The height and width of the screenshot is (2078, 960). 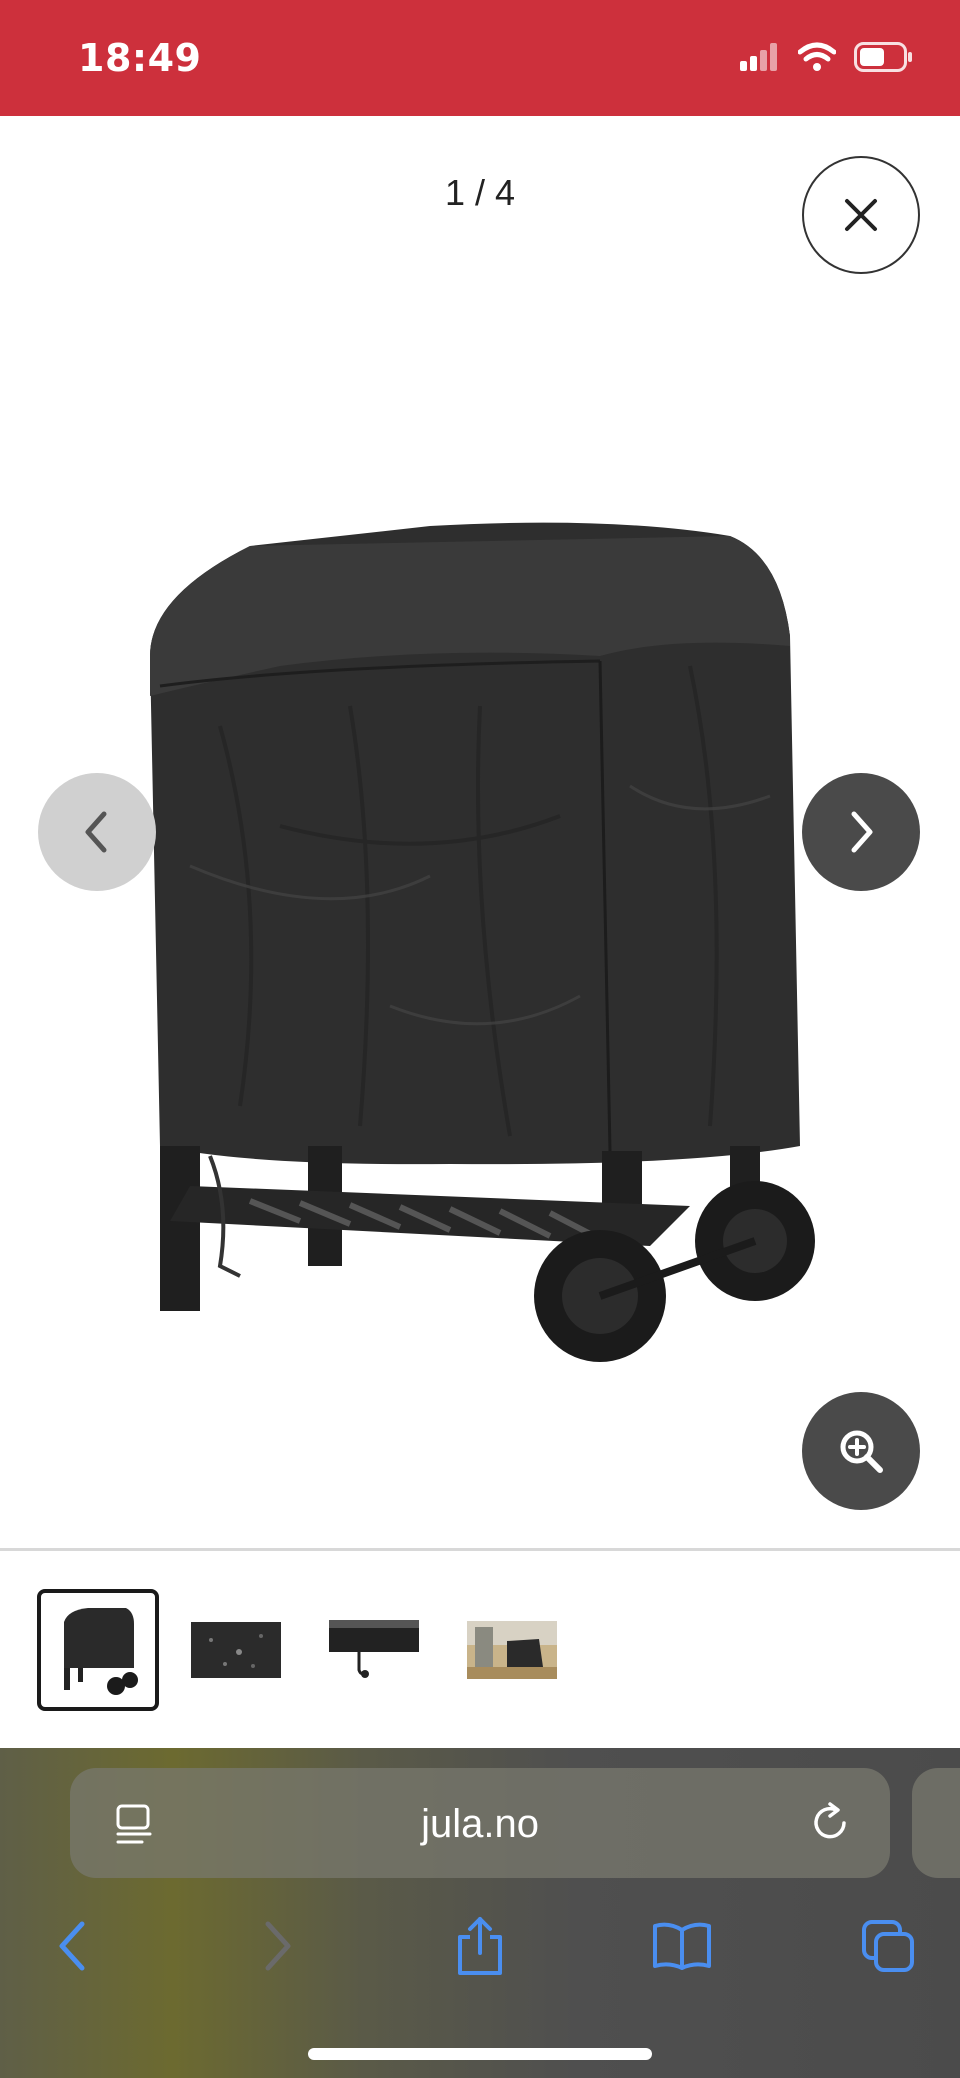 I want to click on tabs-button, so click(x=888, y=1946).